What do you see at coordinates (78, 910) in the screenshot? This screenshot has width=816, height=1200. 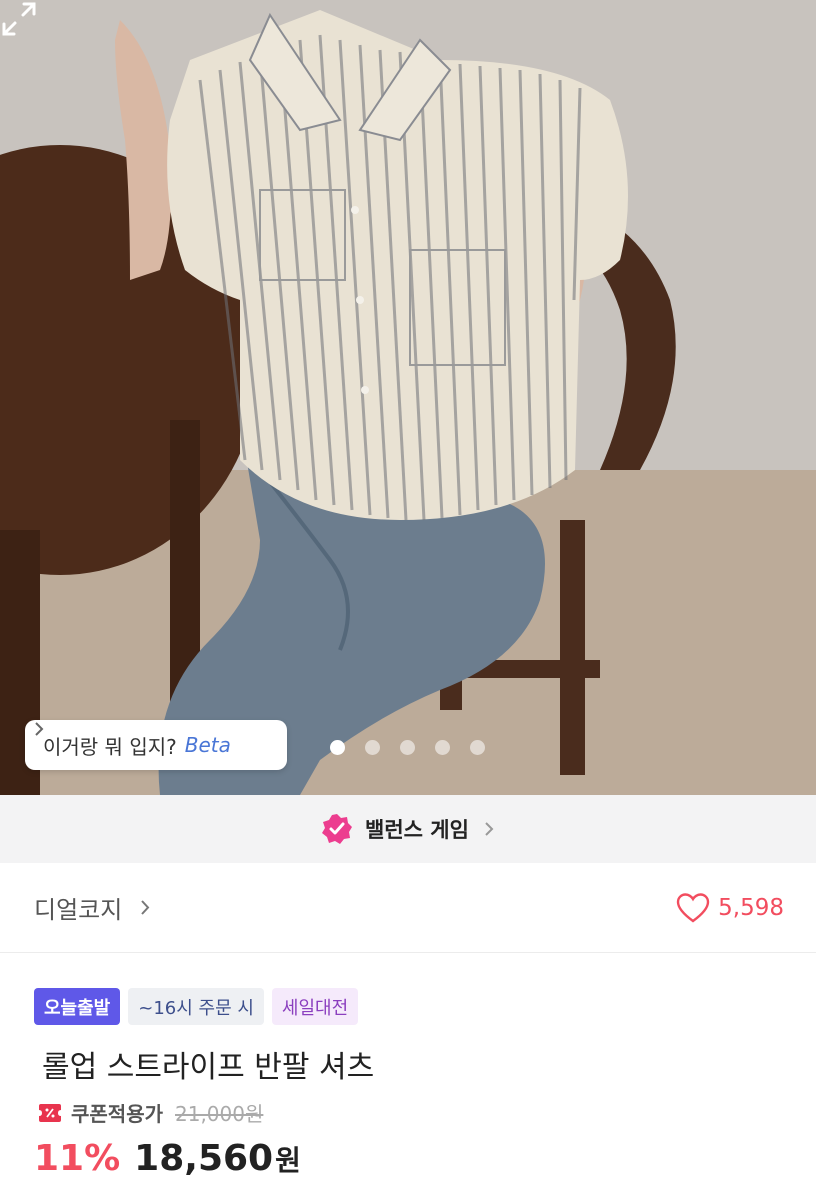 I see `brand-name: 디얼코지` at bounding box center [78, 910].